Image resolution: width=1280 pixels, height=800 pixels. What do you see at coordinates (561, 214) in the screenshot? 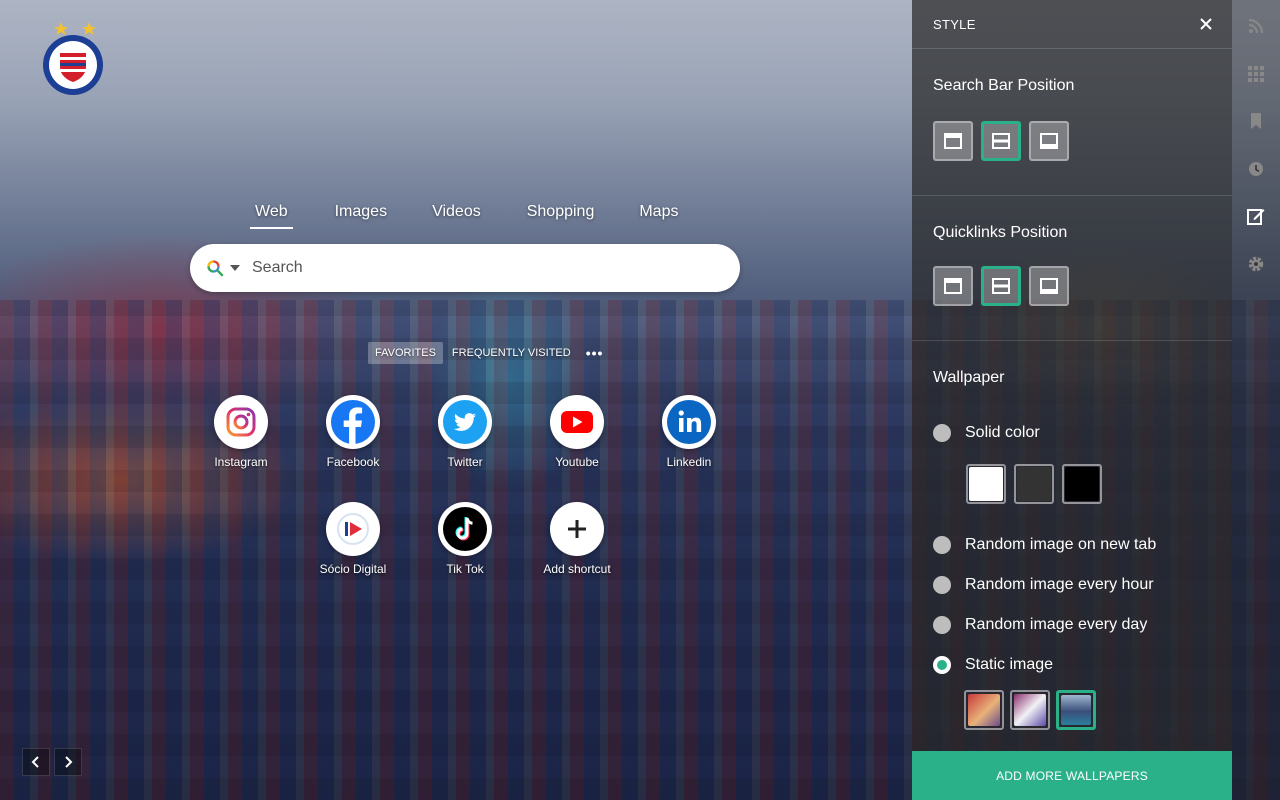
I see `tab-shopping: Shopping` at bounding box center [561, 214].